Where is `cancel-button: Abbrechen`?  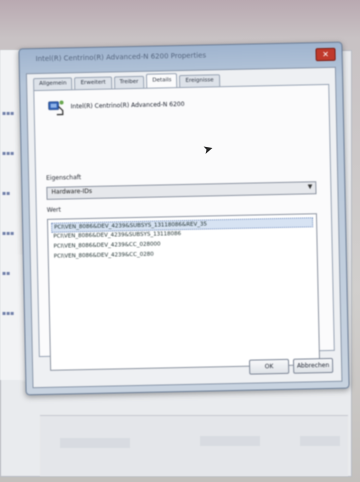
cancel-button: Abbrechen is located at coordinates (313, 365).